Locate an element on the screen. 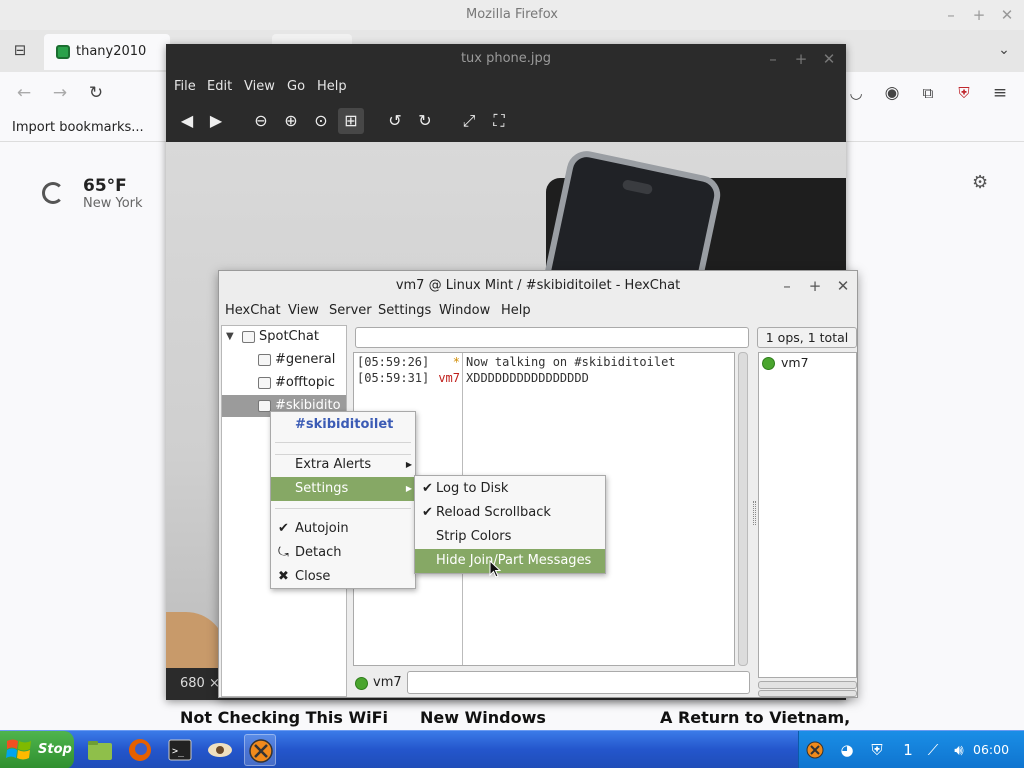  list-tabs-chevron-down-icon: ⌄ is located at coordinates (1004, 50).